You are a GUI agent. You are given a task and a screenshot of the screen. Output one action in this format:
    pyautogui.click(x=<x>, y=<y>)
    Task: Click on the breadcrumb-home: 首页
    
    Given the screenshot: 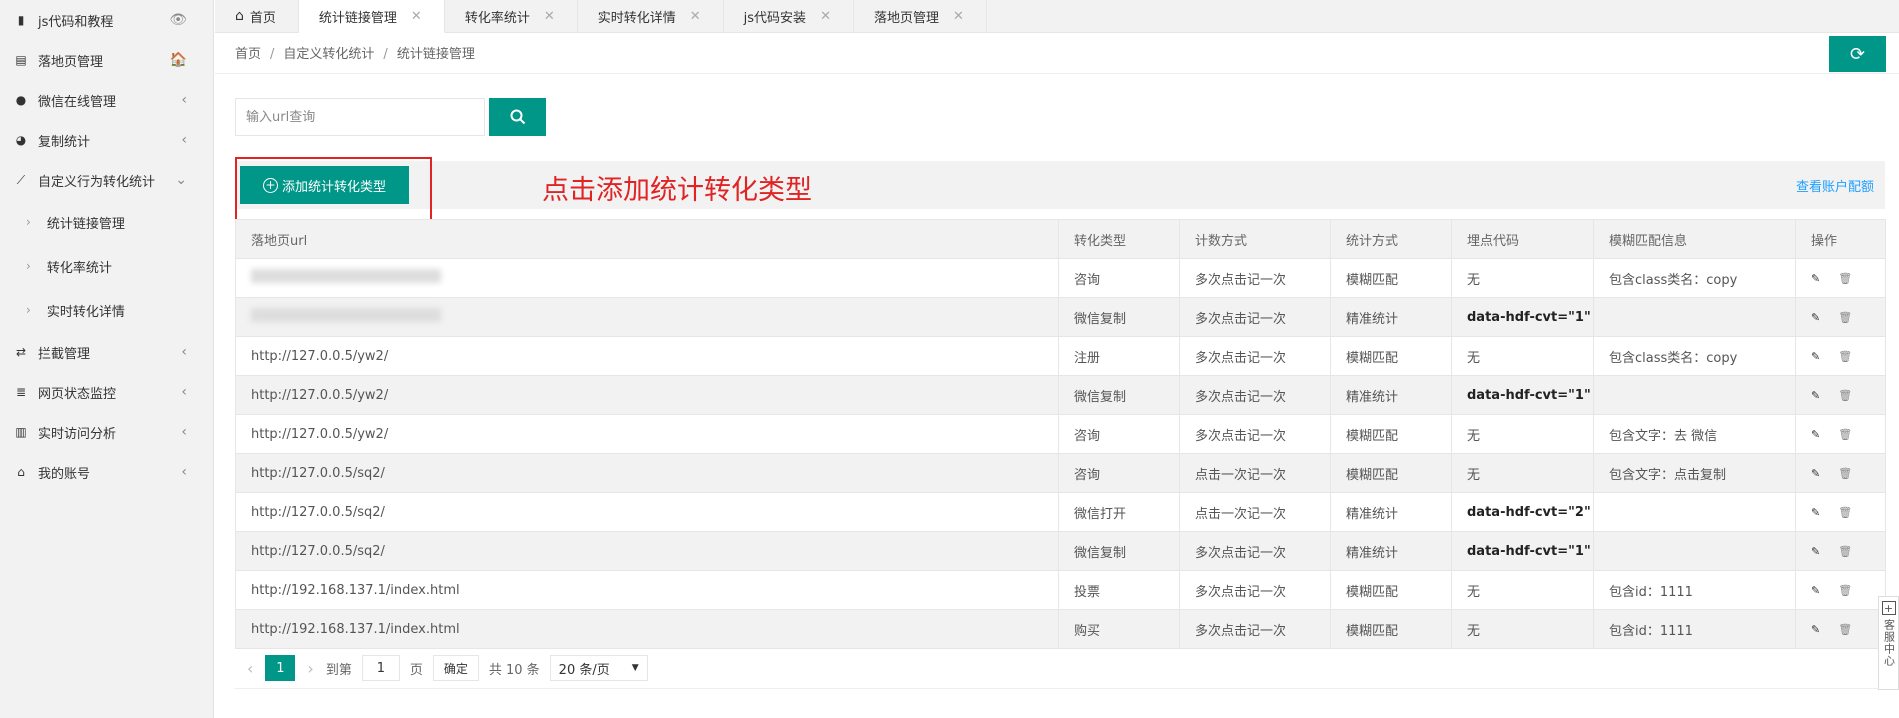 What is the action you would take?
    pyautogui.click(x=248, y=54)
    